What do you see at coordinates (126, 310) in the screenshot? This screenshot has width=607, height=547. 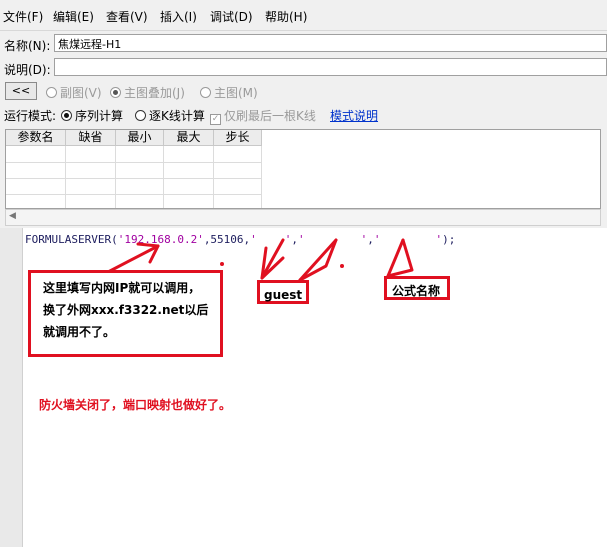 I see `ip-note-line: 换了外网xxx.f3322.net以后` at bounding box center [126, 310].